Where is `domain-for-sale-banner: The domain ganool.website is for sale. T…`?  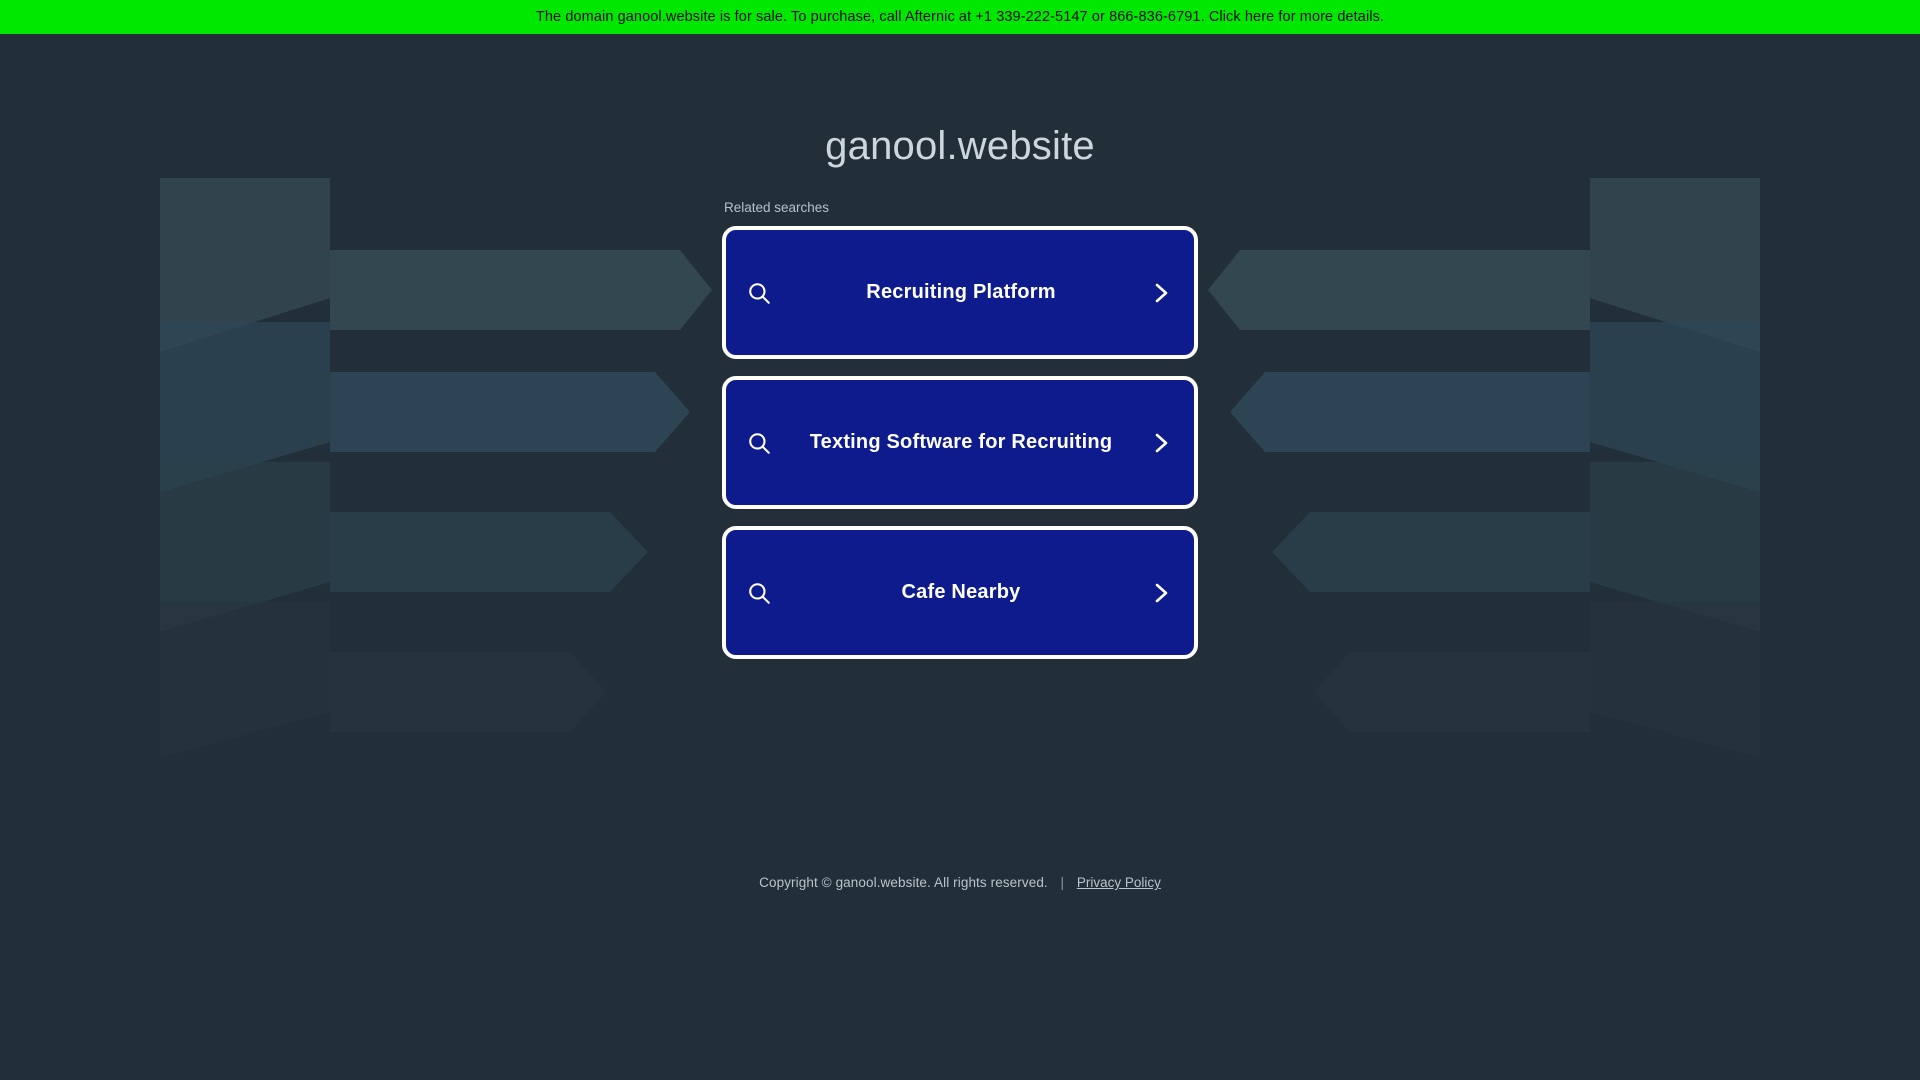
domain-for-sale-banner: The domain ganool.website is for sale. T… is located at coordinates (960, 17).